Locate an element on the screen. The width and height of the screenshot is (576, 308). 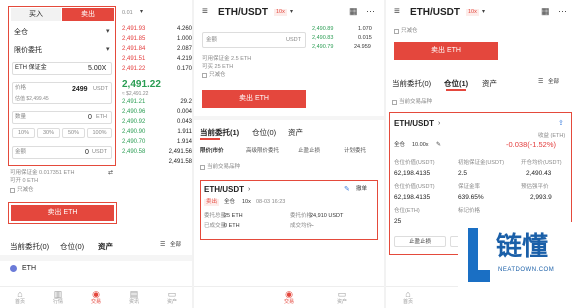
share-icon: ⇪ is located at coordinates (561, 123).